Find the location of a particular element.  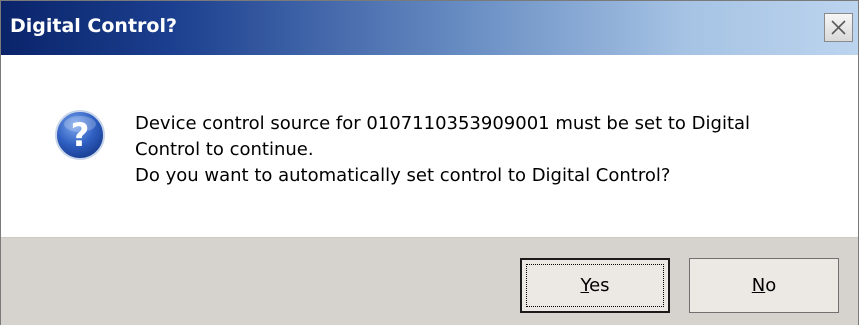

yes-button: Yes is located at coordinates (595, 285).